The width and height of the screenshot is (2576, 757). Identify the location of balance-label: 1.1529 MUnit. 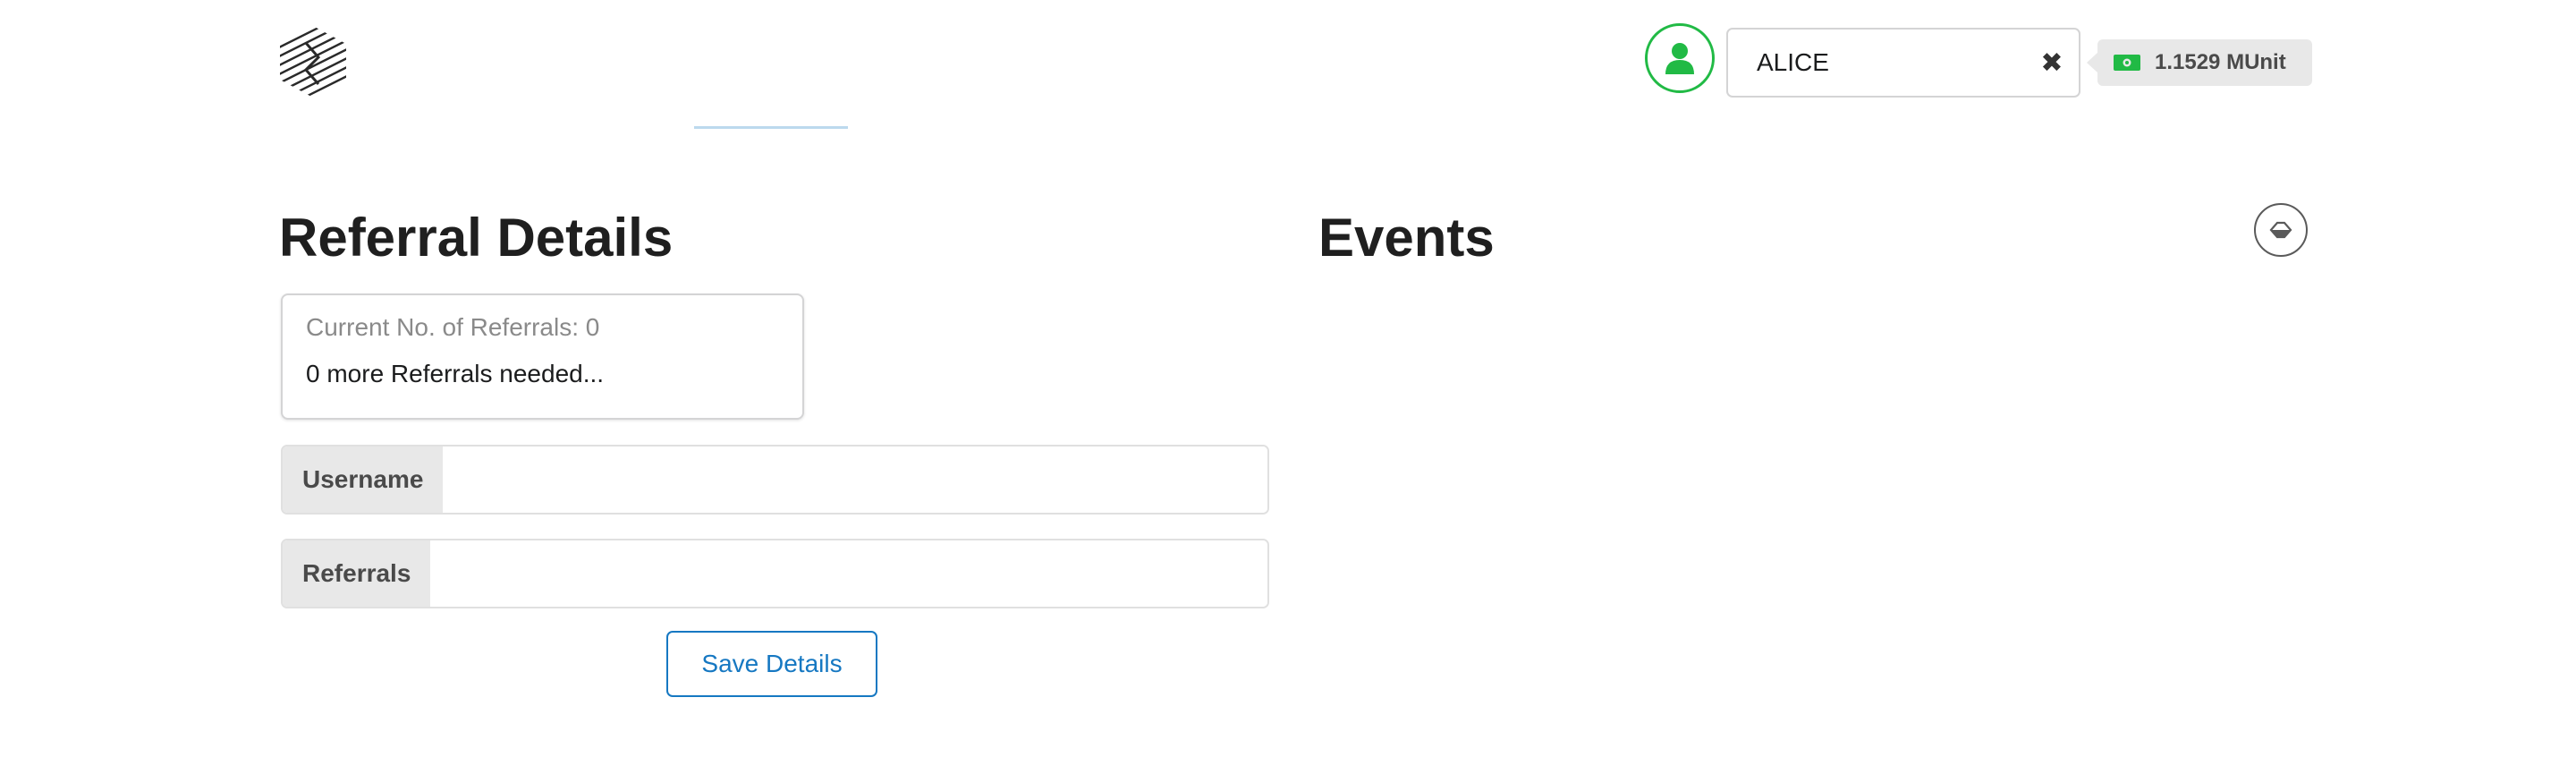
(2199, 63).